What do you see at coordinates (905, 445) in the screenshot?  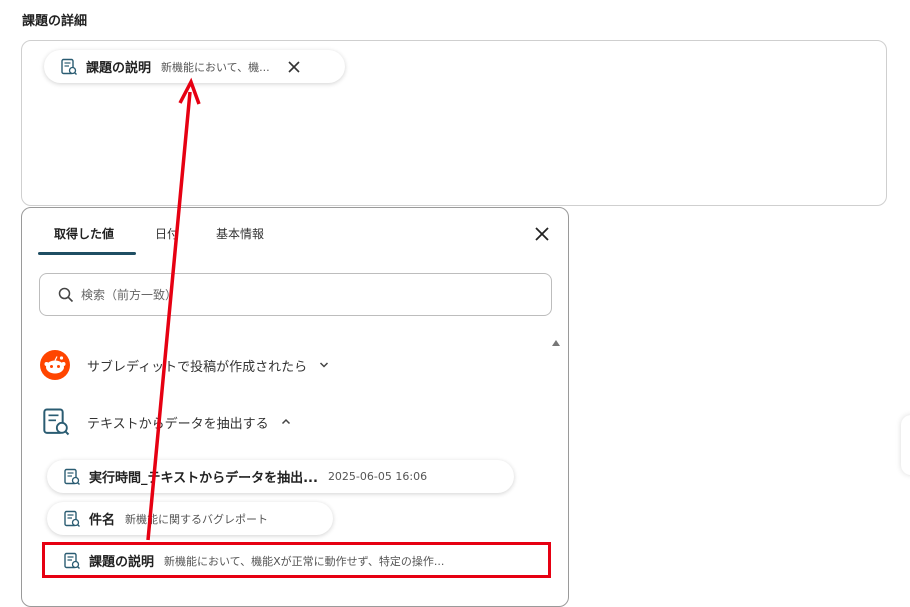 I see `side-widget` at bounding box center [905, 445].